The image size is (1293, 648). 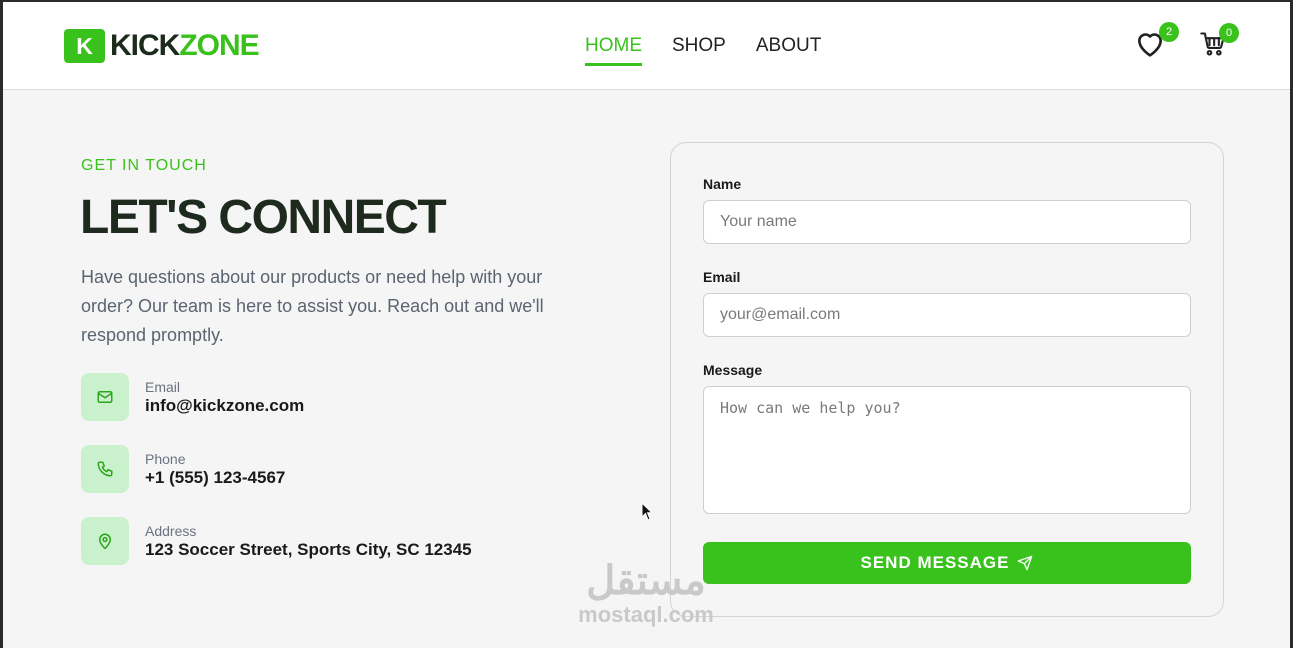 I want to click on main-nav: HOME SHOP ABOUT, so click(x=703, y=50).